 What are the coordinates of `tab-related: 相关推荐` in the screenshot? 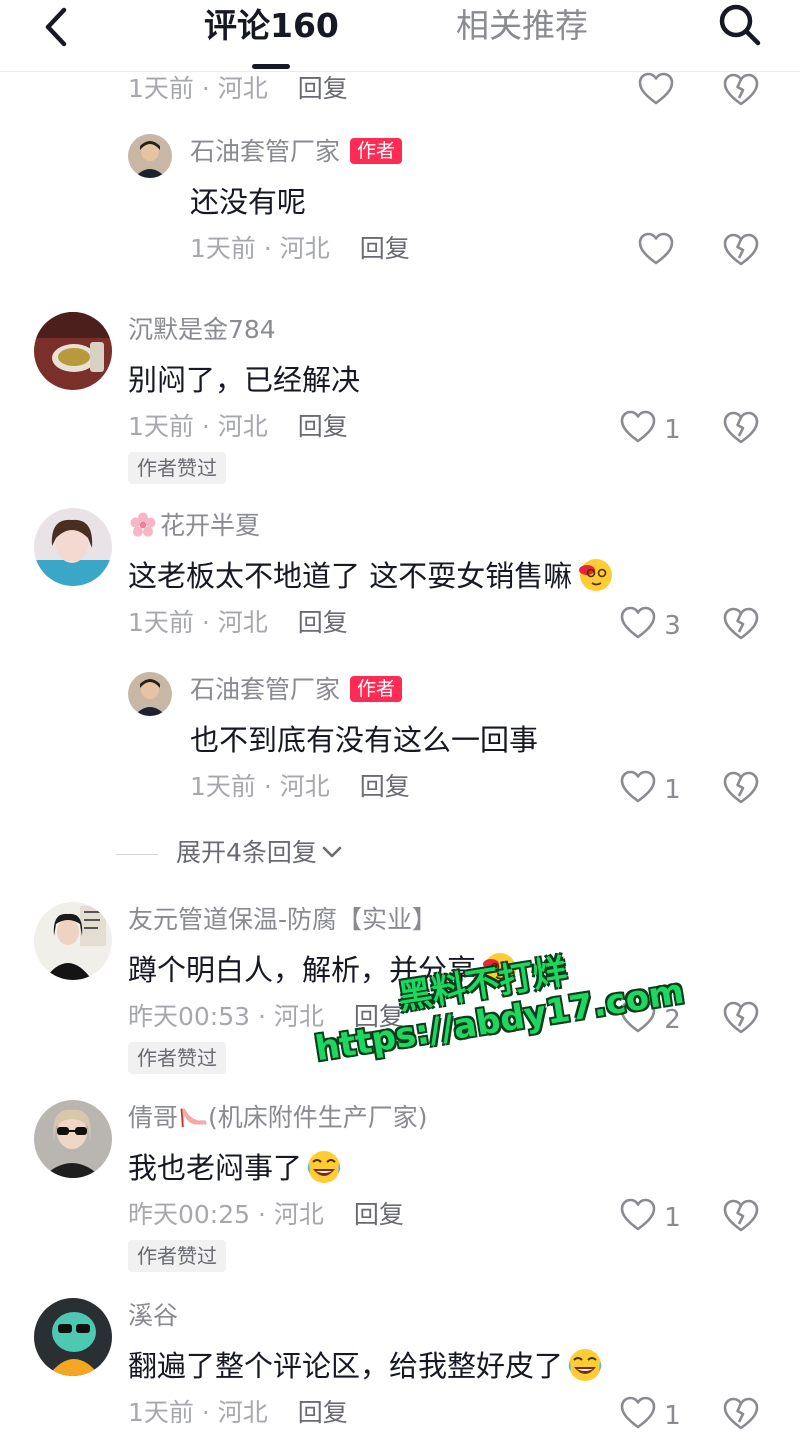 It's located at (522, 26).